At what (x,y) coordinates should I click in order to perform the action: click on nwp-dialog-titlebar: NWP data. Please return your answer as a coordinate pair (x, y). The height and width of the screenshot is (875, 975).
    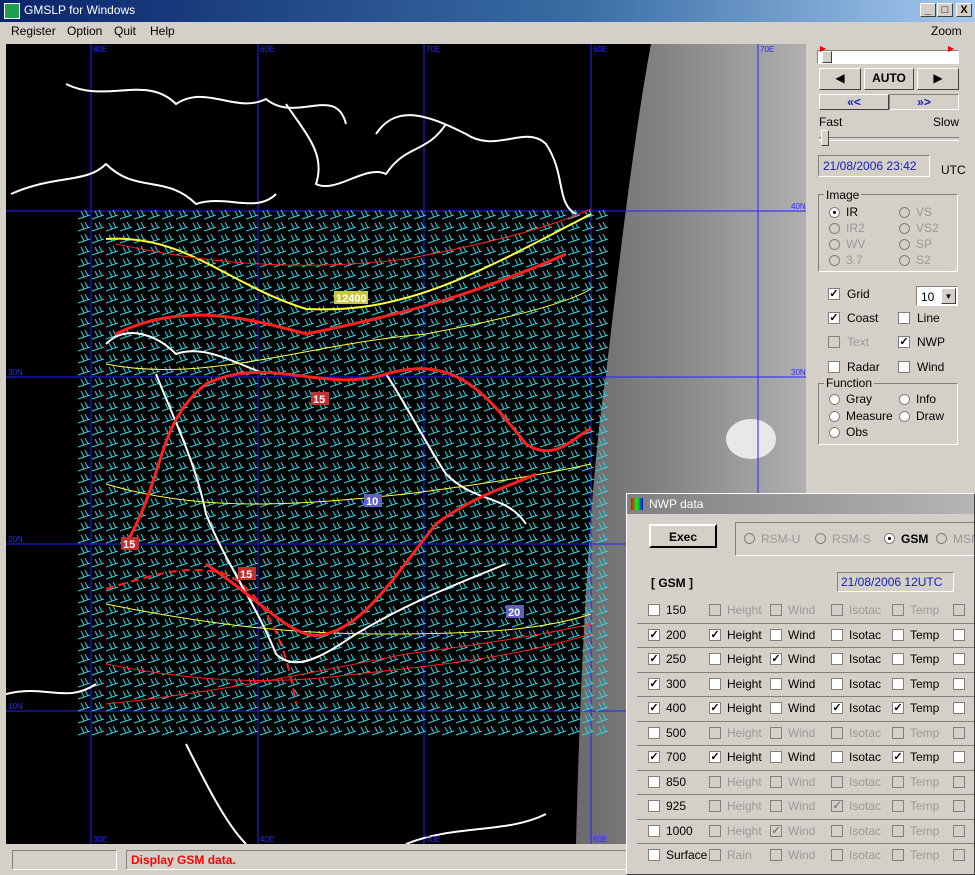
    Looking at the image, I should click on (800, 504).